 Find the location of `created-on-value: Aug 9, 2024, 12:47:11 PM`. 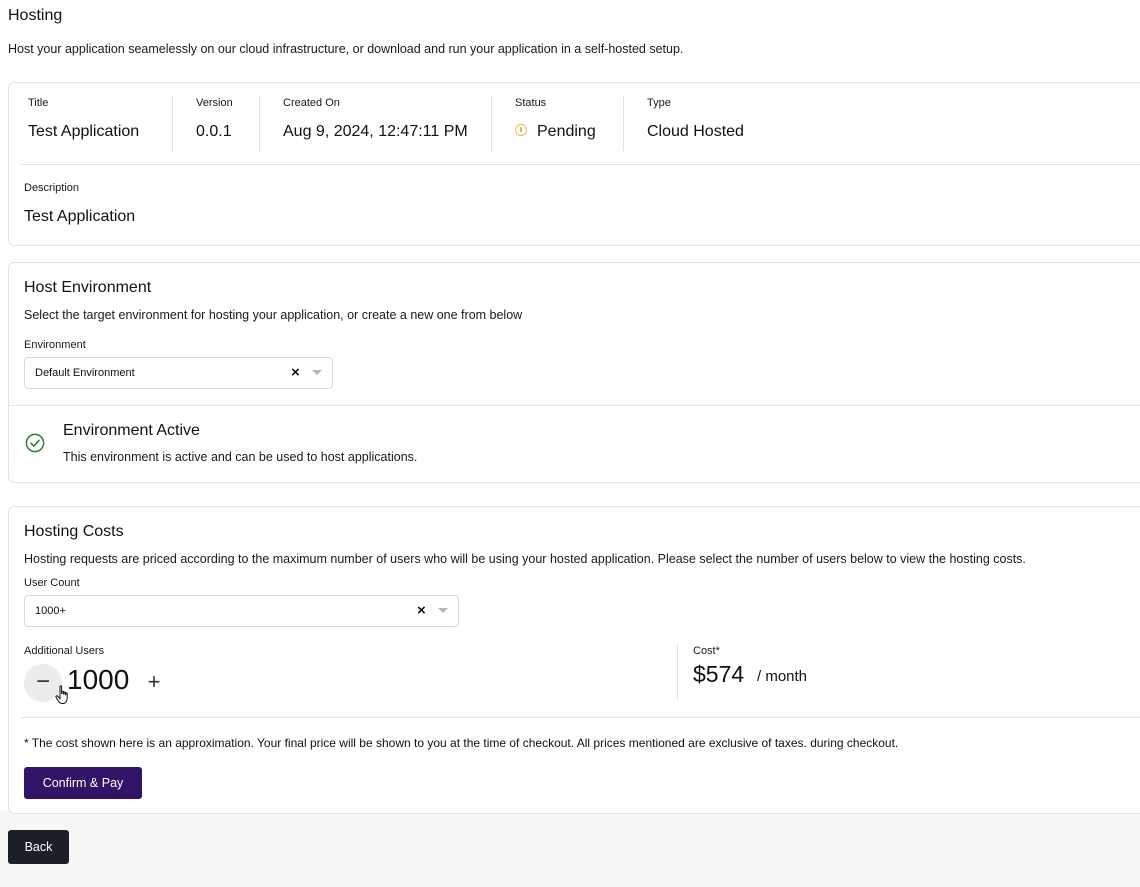

created-on-value: Aug 9, 2024, 12:47:11 PM is located at coordinates (375, 131).